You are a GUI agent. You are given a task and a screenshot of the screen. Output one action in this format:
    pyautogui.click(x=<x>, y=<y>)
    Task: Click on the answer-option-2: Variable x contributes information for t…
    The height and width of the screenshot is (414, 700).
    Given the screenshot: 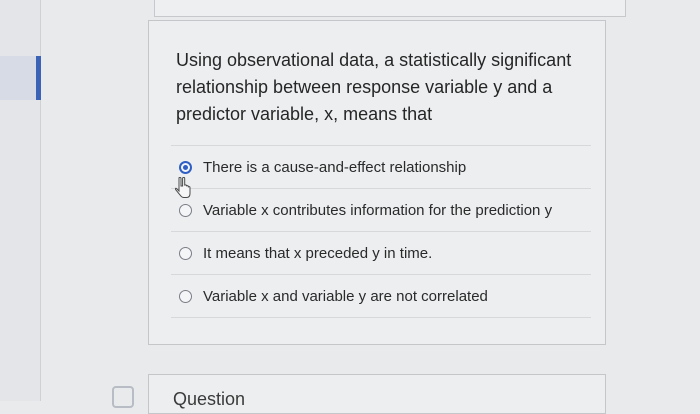 What is the action you would take?
    pyautogui.click(x=381, y=204)
    